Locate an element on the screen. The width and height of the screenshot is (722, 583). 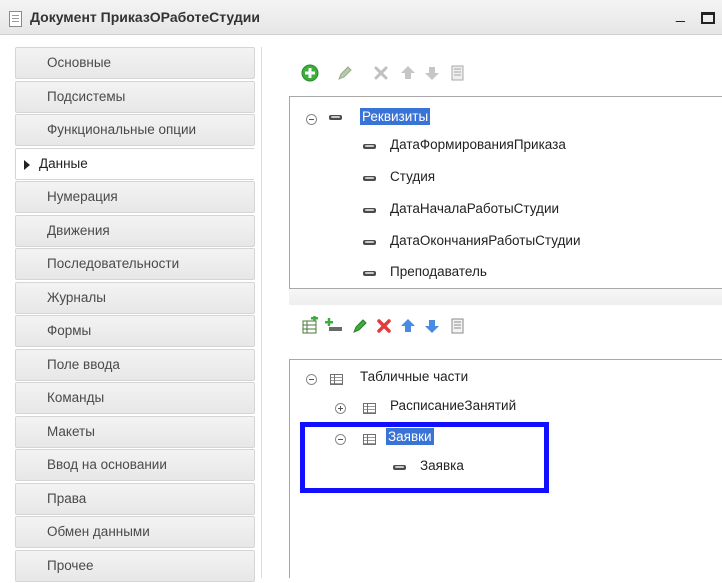
sidebar-item-sequences: Последовательности is located at coordinates (135, 264).